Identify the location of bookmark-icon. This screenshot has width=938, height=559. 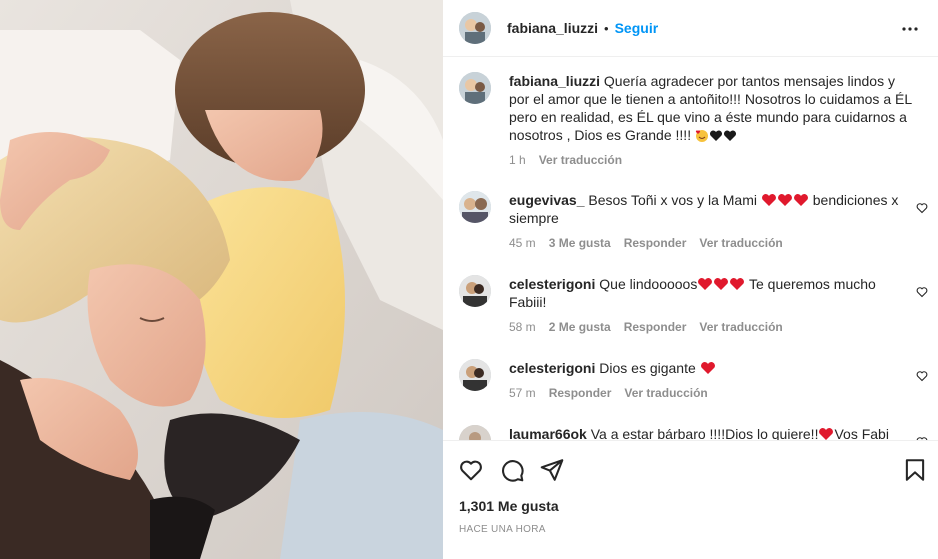
(915, 470).